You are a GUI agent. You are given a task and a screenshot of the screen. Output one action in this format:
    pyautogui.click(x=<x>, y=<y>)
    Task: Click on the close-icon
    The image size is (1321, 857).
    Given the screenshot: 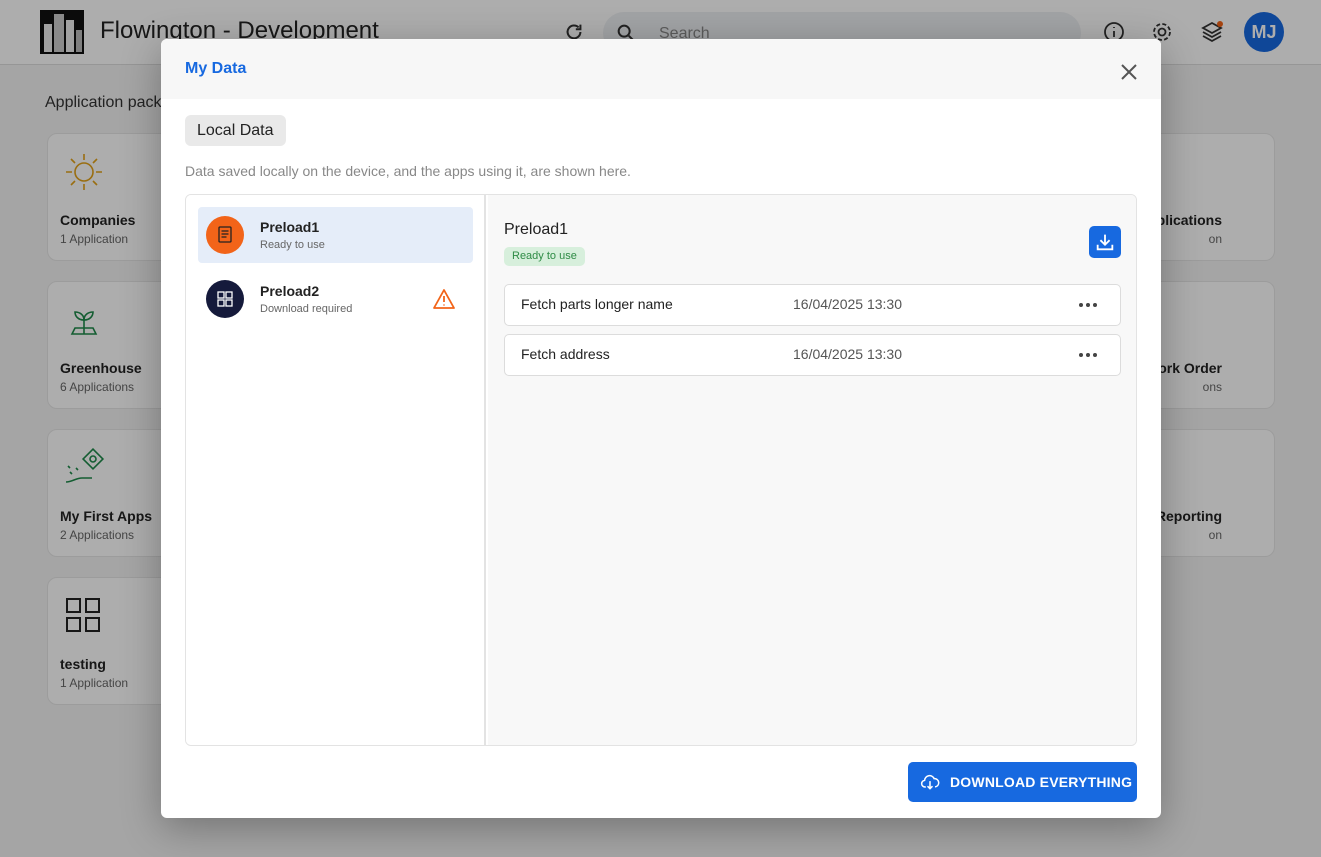 What is the action you would take?
    pyautogui.click(x=1129, y=72)
    